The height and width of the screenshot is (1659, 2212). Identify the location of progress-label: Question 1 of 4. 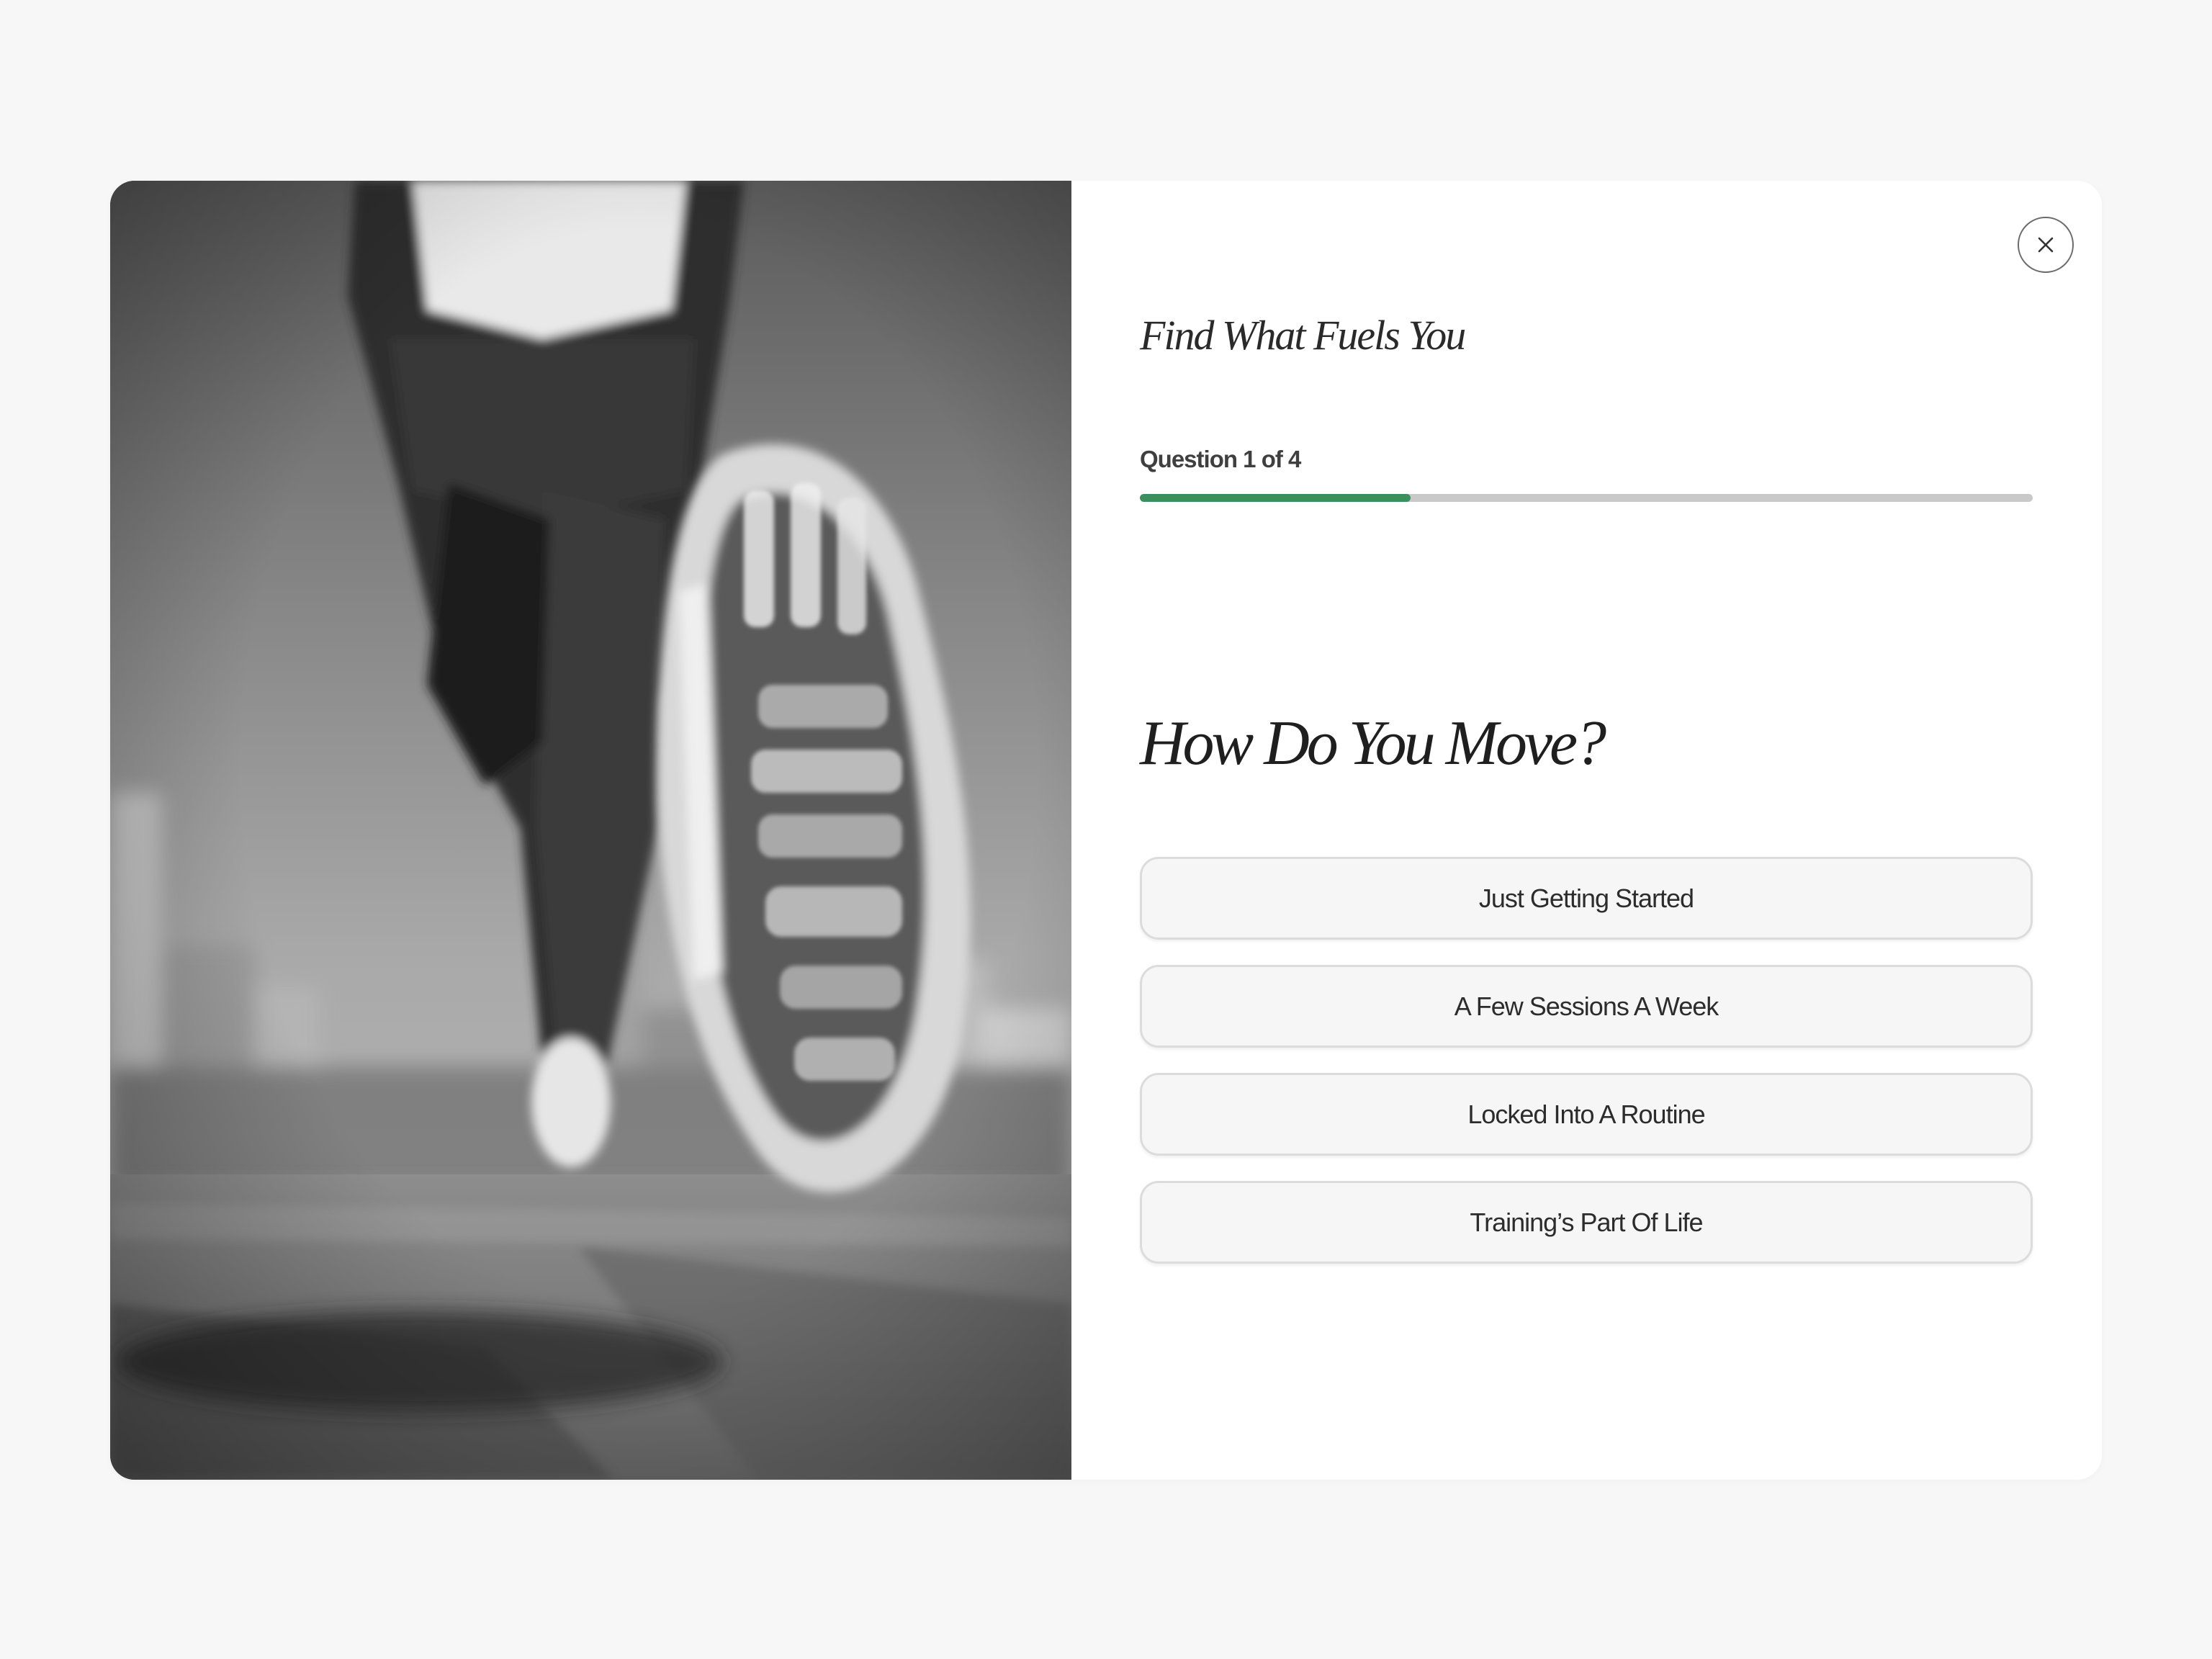
(1220, 459).